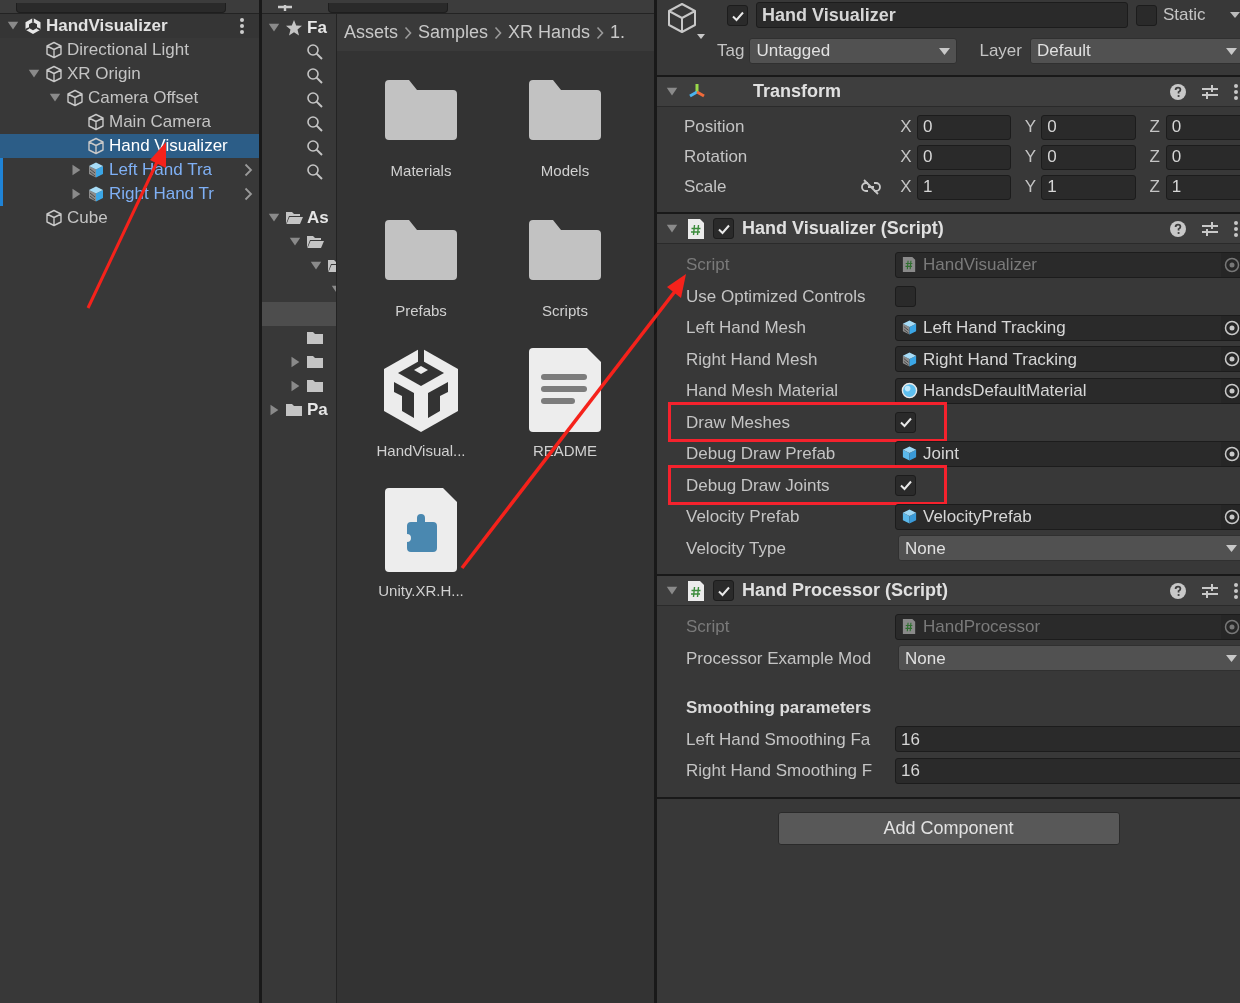  What do you see at coordinates (737, 15) in the screenshot?
I see `active-checkbox` at bounding box center [737, 15].